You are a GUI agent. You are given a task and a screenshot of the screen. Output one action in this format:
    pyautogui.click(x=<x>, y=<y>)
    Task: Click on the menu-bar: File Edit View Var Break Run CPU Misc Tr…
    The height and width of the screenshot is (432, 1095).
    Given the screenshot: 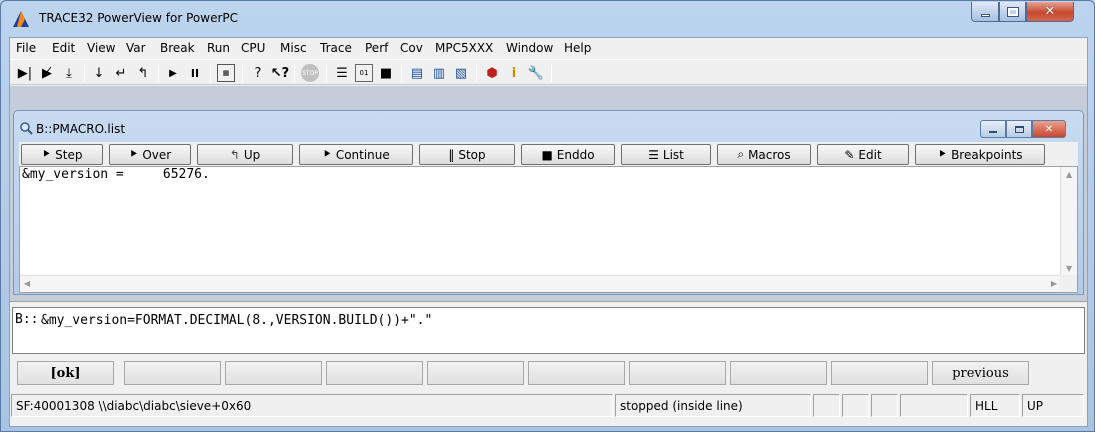 What is the action you would take?
    pyautogui.click(x=548, y=48)
    